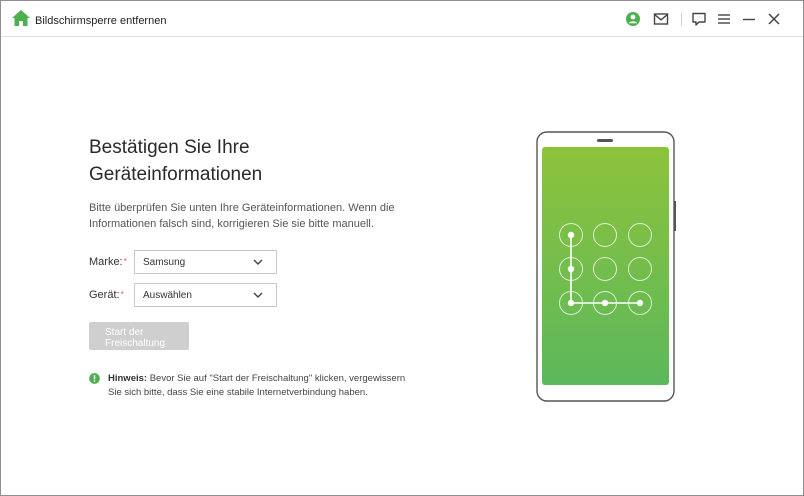 The height and width of the screenshot is (496, 804). I want to click on device-select: Auswählen, so click(205, 295).